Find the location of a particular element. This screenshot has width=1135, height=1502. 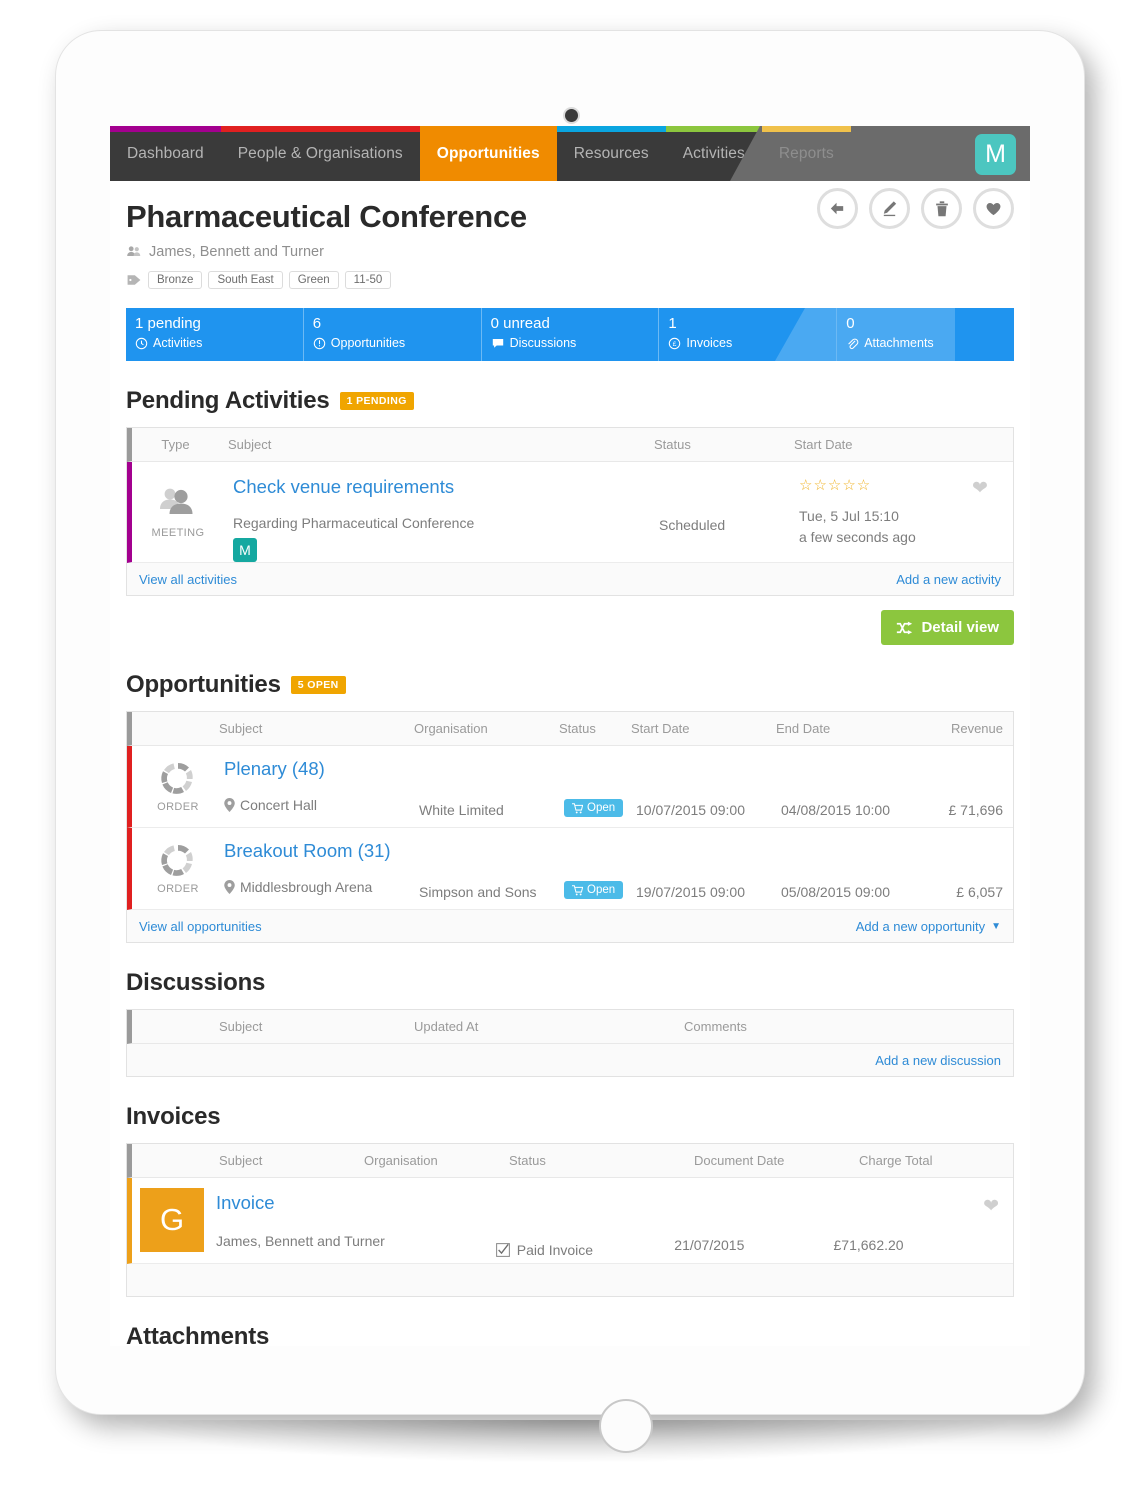

heart-icon is located at coordinates (993, 209).